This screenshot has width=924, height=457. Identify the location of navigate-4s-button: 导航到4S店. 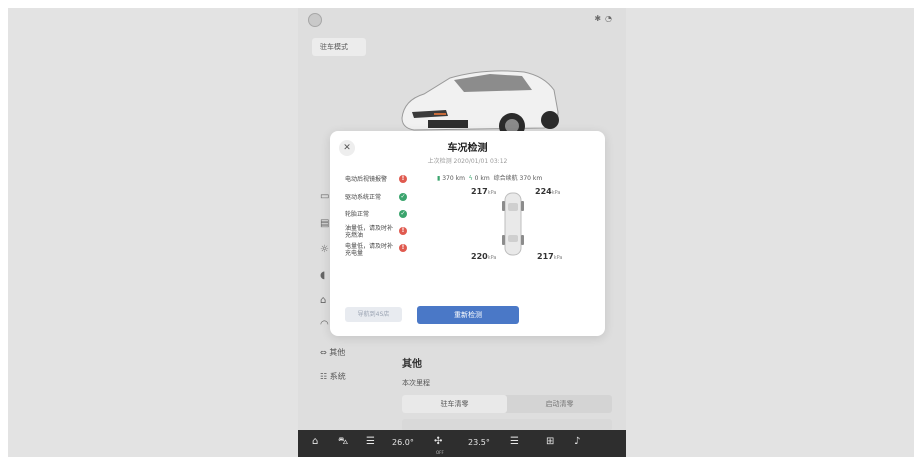
(373, 314).